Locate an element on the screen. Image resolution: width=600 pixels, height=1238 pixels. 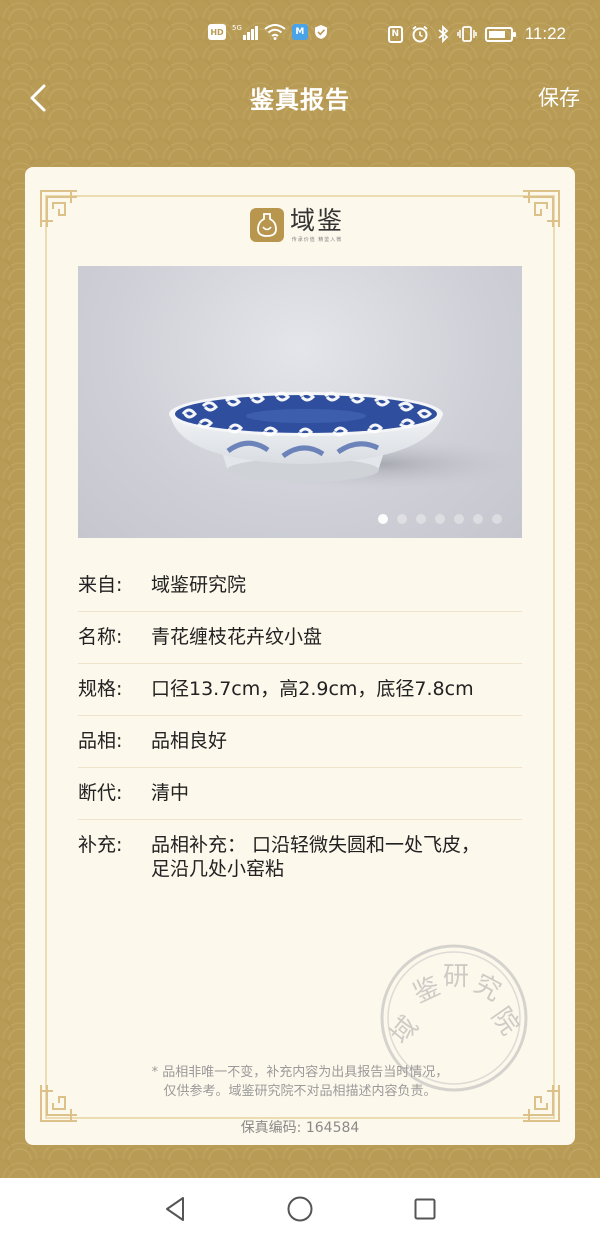
nav-back-button is located at coordinates (175, 1209).